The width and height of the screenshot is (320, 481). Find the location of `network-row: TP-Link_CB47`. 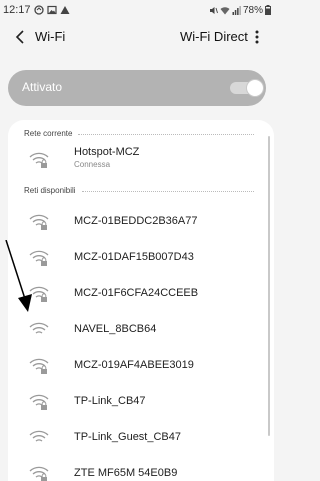

network-row: TP-Link_CB47 is located at coordinates (141, 402).